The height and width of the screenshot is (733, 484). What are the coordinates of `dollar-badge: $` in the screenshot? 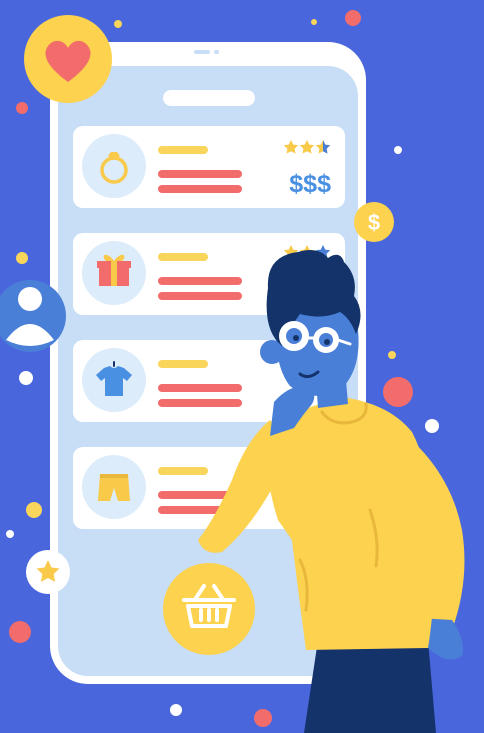 It's located at (374, 222).